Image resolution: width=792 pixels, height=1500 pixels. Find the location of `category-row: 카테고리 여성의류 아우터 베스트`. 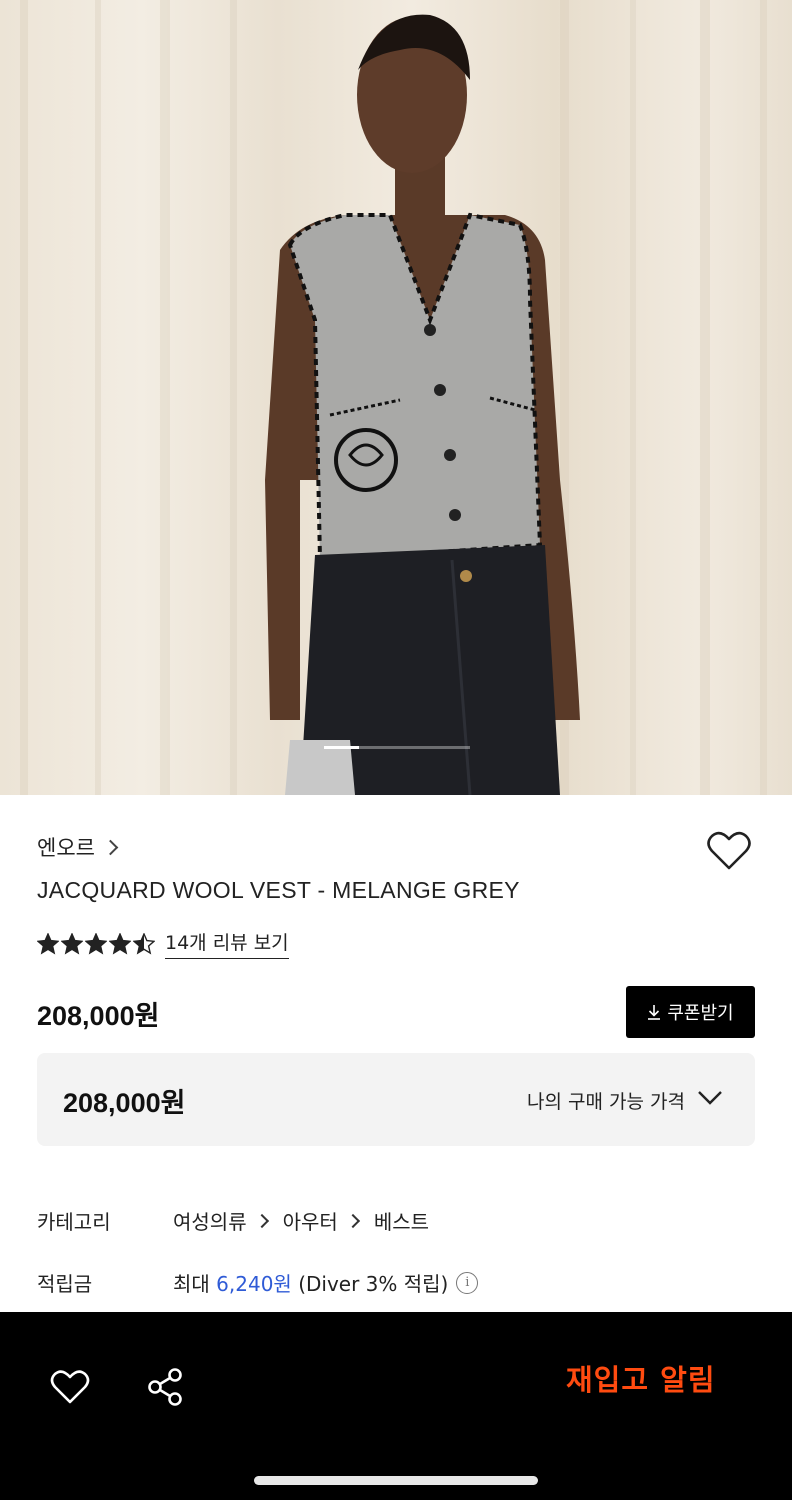

category-row: 카테고리 여성의류 아우터 베스트 is located at coordinates (233, 1220).